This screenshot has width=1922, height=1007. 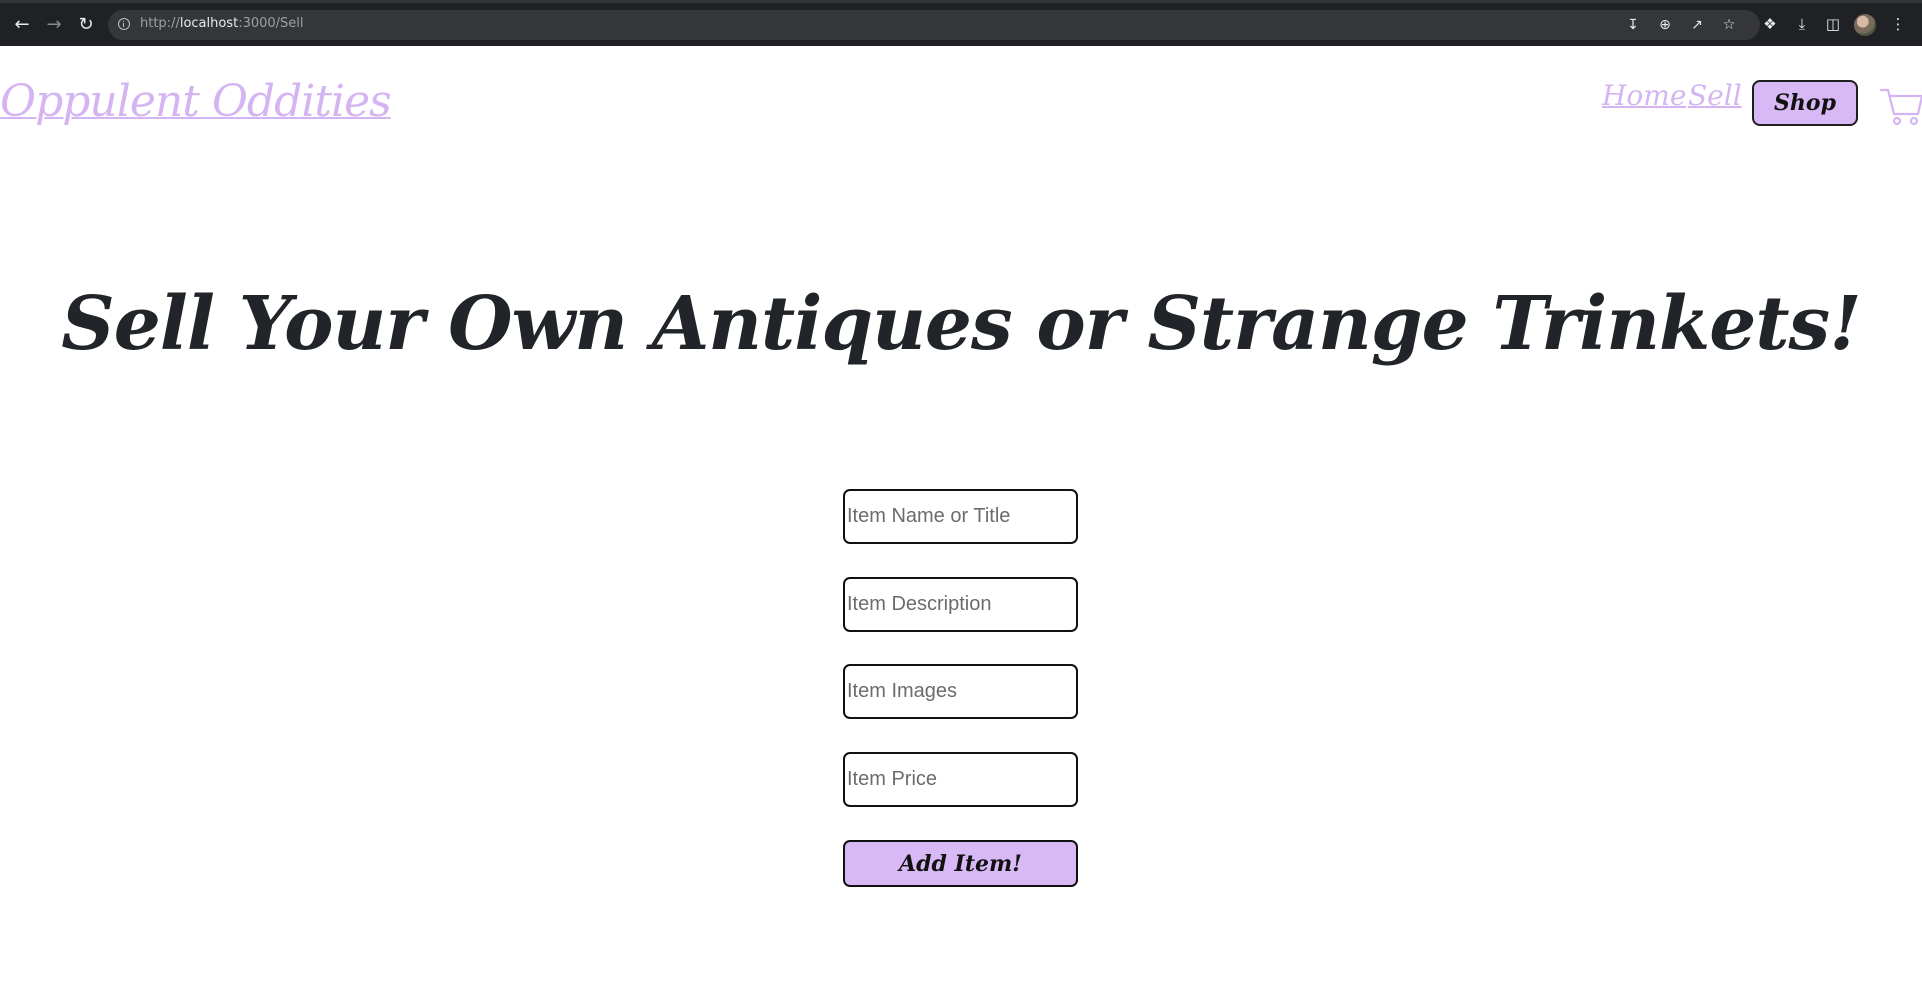 I want to click on address-bar: http://localhost:3000/Sell ↧ ⊕ ↗ ☆, so click(x=934, y=25).